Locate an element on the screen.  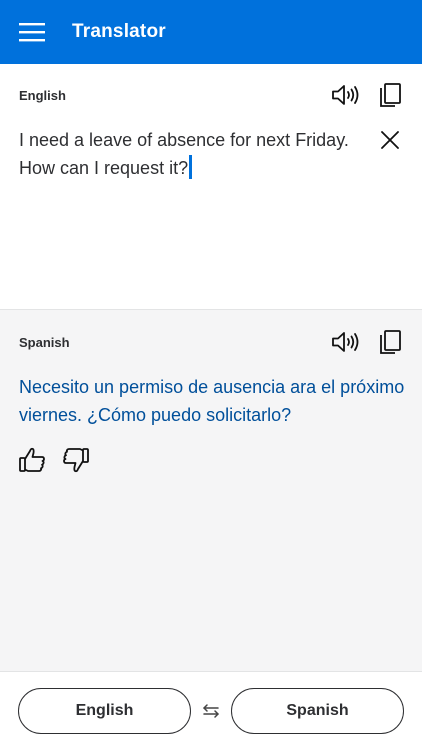
hamburger-menu-icon is located at coordinates (32, 32).